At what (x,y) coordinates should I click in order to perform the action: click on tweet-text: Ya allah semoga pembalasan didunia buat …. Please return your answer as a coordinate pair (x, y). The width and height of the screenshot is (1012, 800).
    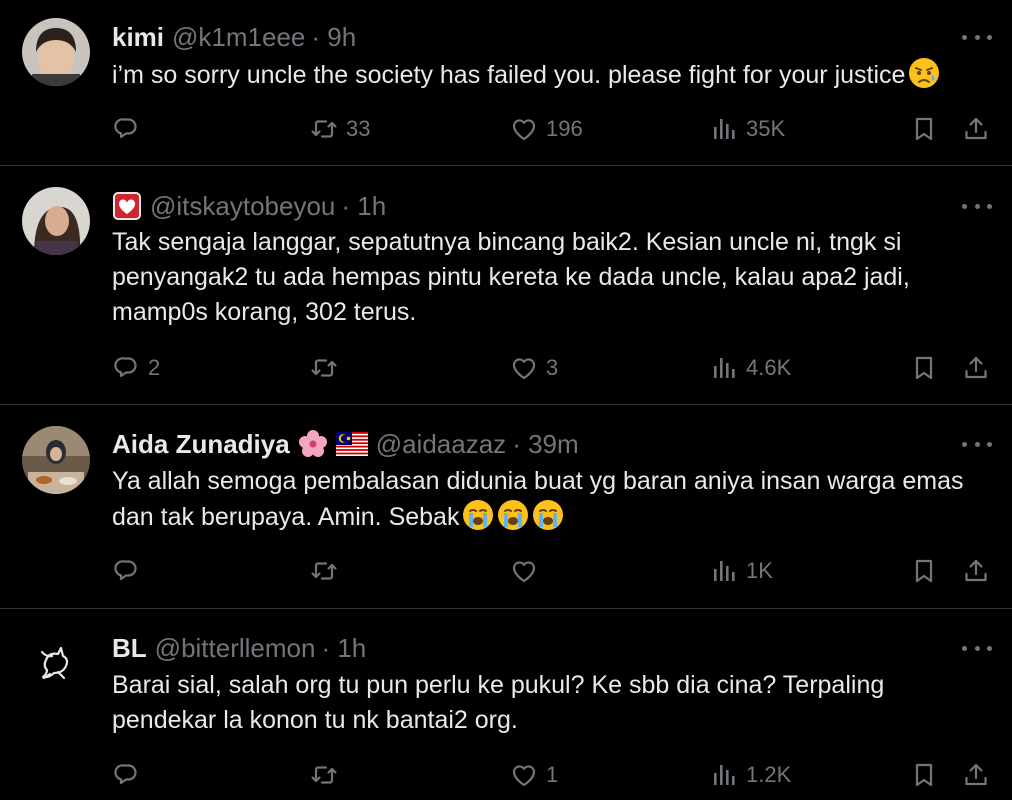
    Looking at the image, I should click on (538, 499).